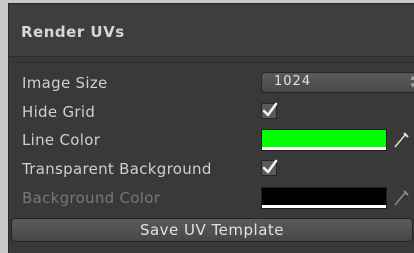 The width and height of the screenshot is (414, 253). I want to click on line-color-fill, so click(324, 138).